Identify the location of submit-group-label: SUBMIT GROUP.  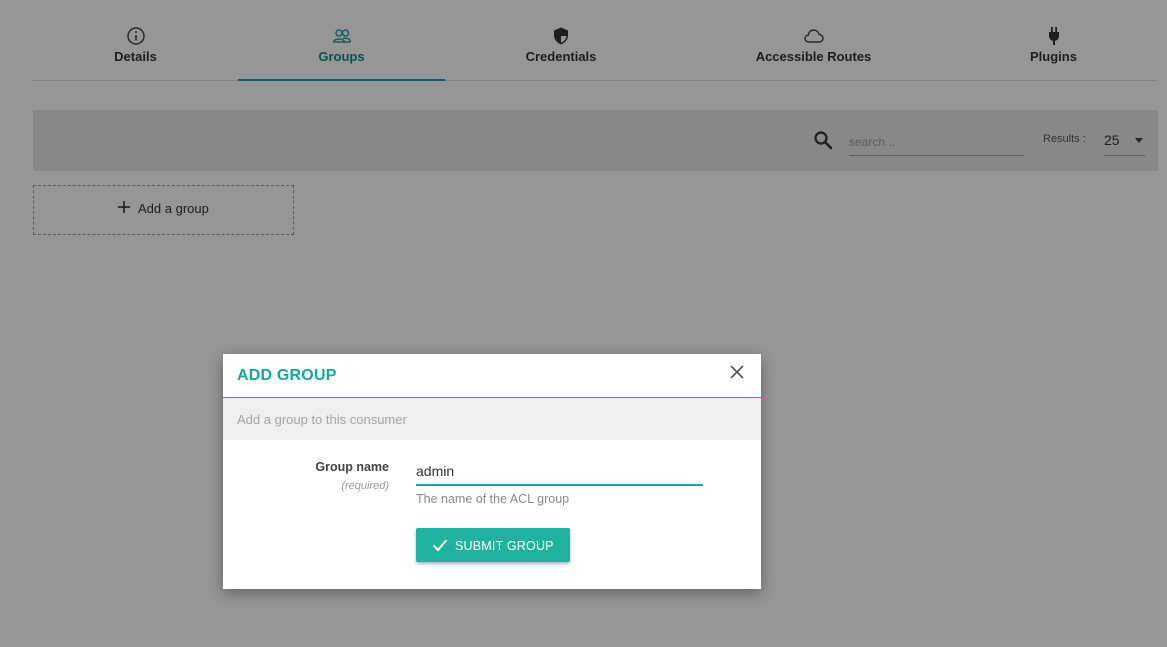
(504, 546).